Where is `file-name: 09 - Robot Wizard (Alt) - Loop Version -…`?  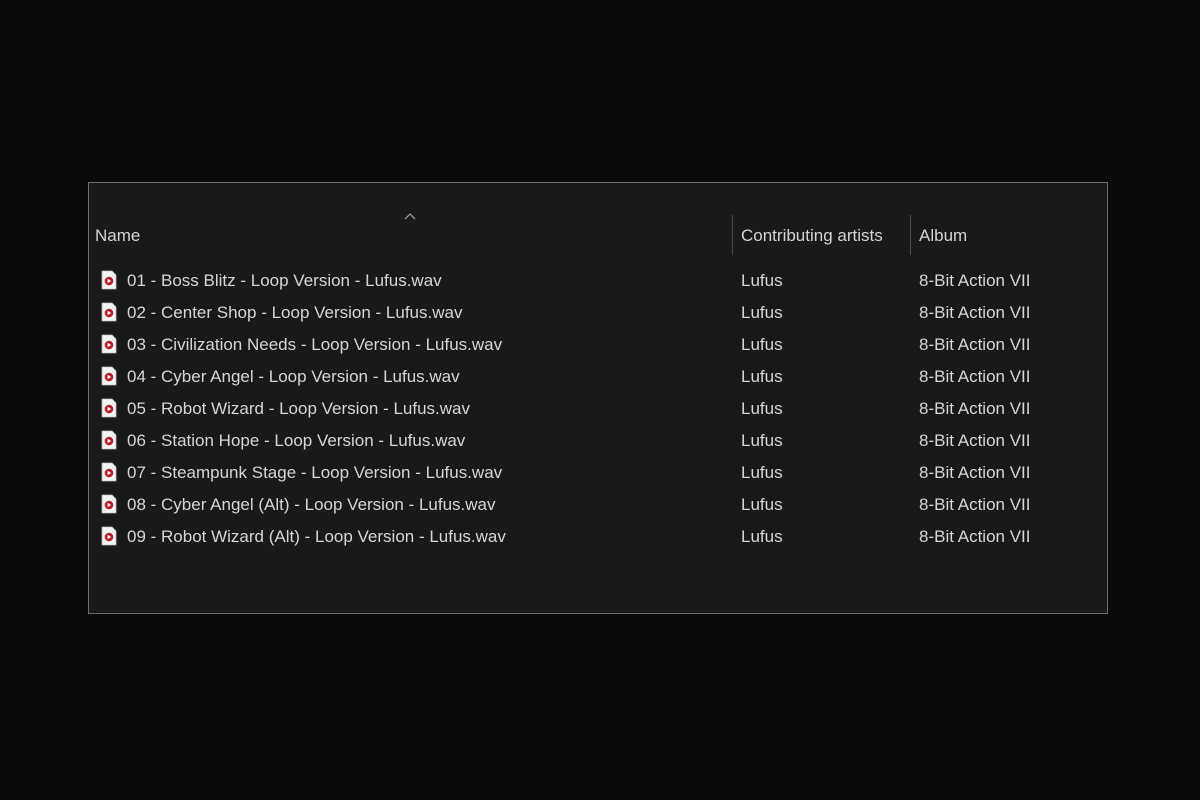 file-name: 09 - Robot Wizard (Alt) - Loop Version -… is located at coordinates (316, 536).